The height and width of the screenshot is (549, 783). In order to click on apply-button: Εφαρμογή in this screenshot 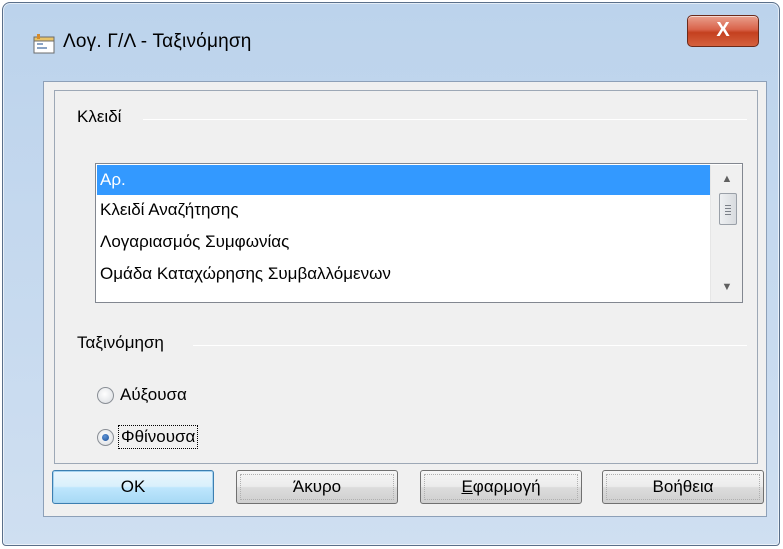, I will do `click(501, 487)`.